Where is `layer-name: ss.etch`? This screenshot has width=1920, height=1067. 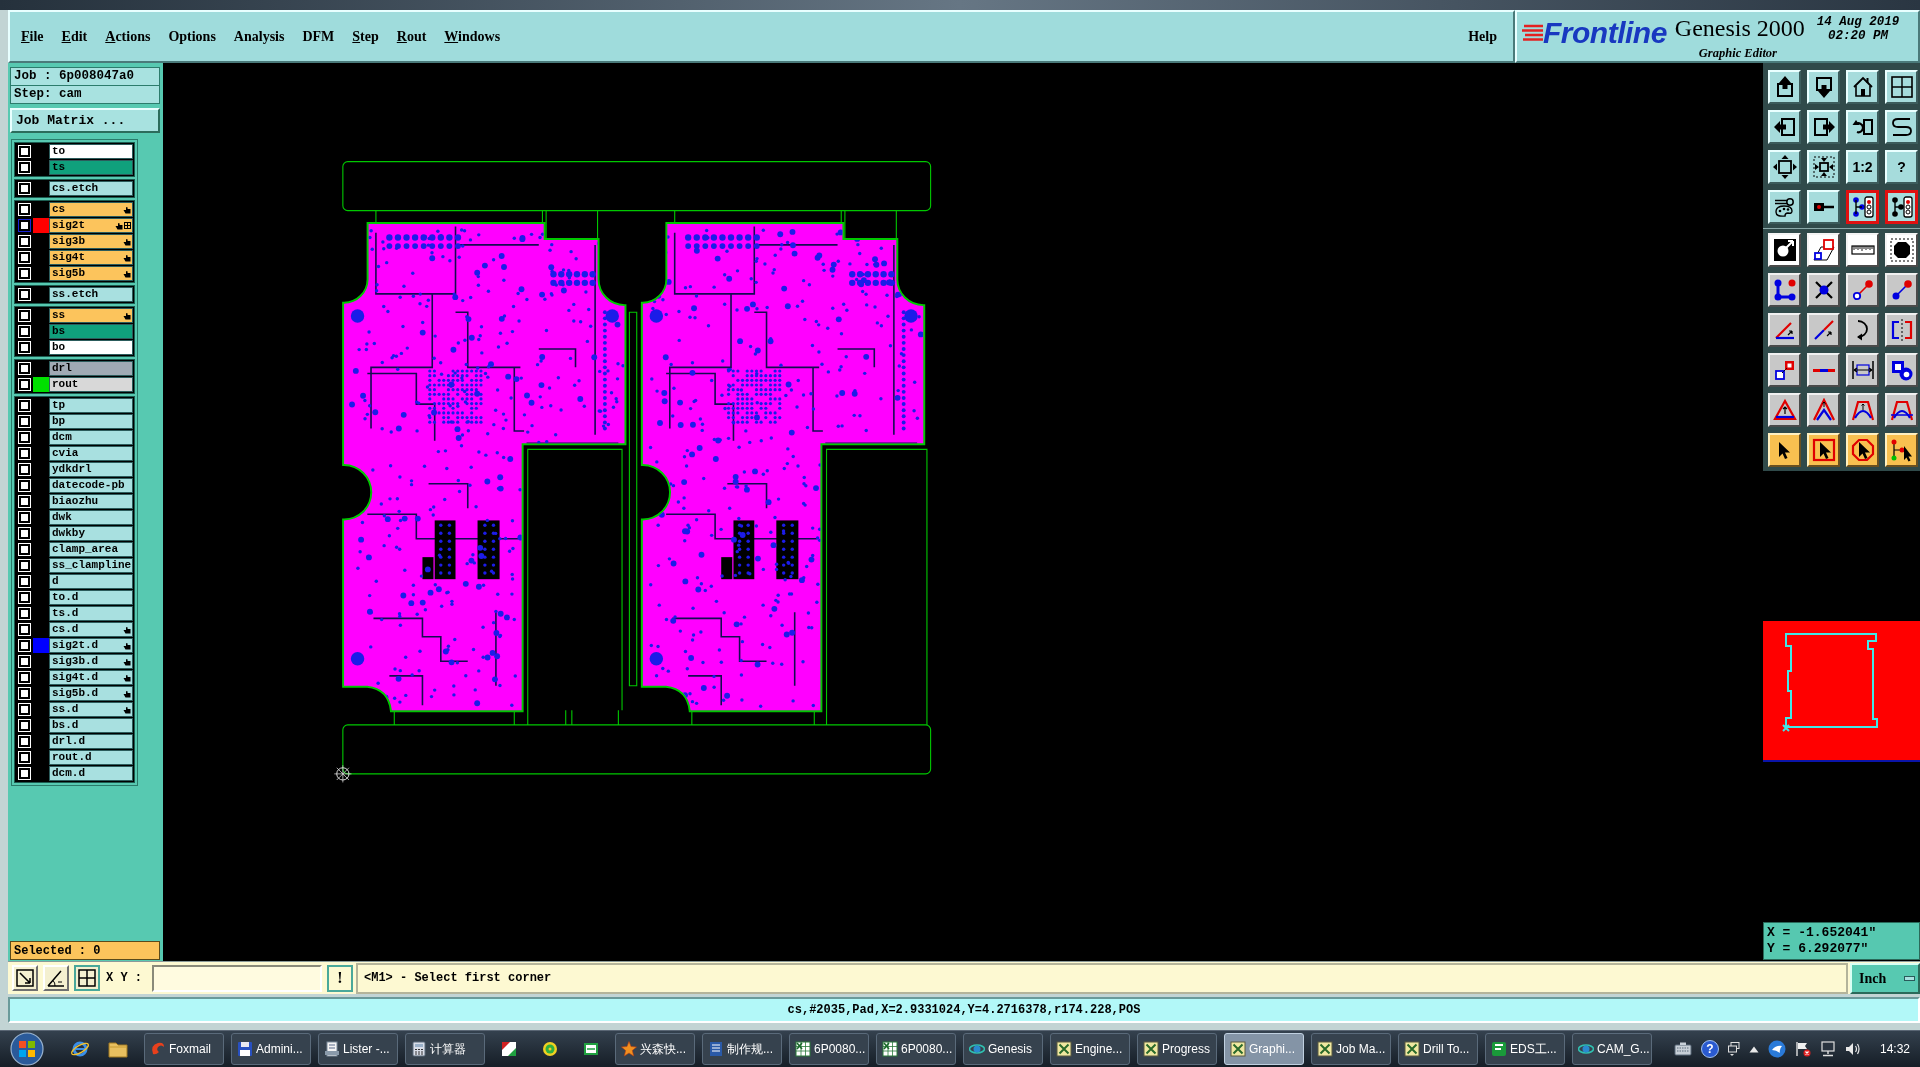
layer-name: ss.etch is located at coordinates (91, 294).